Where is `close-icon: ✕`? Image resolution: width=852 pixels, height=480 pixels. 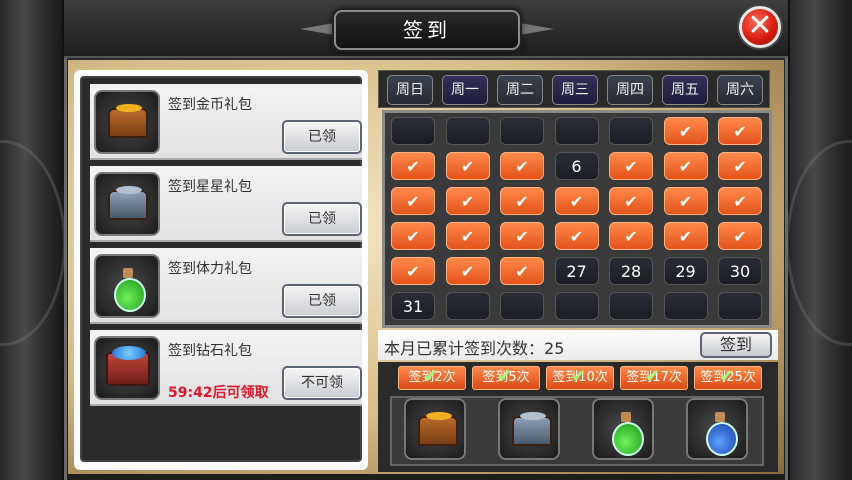 close-icon: ✕ is located at coordinates (760, 25).